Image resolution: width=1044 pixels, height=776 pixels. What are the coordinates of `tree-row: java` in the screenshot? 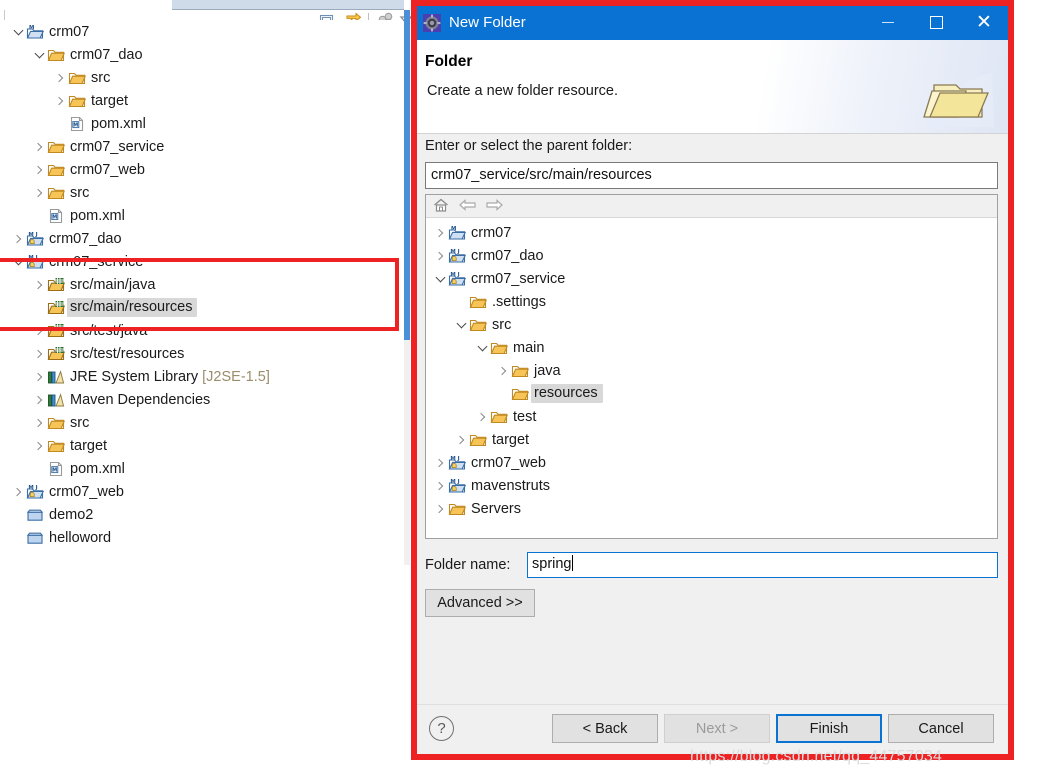 It's located at (711, 370).